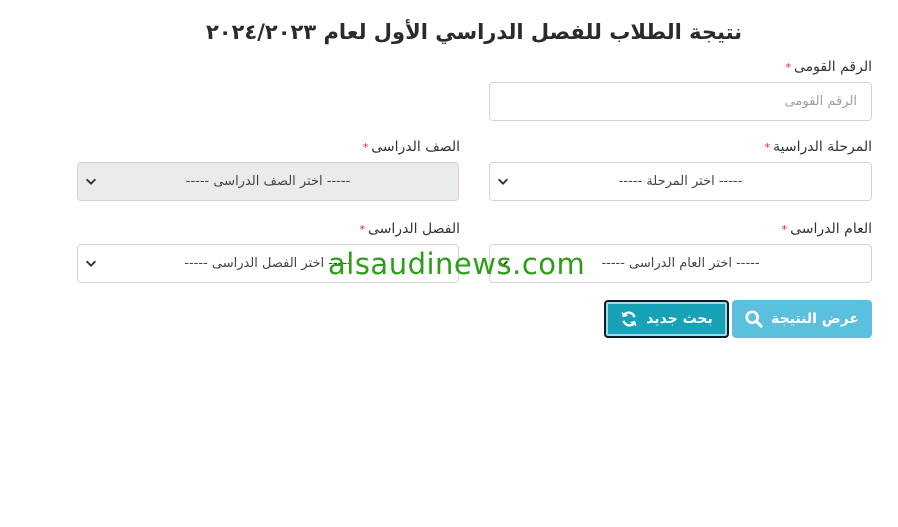 The width and height of the screenshot is (898, 527). Describe the element at coordinates (268, 263) in the screenshot. I see `term-select-value: ----- اختر الفصل الدراسى -----` at that location.